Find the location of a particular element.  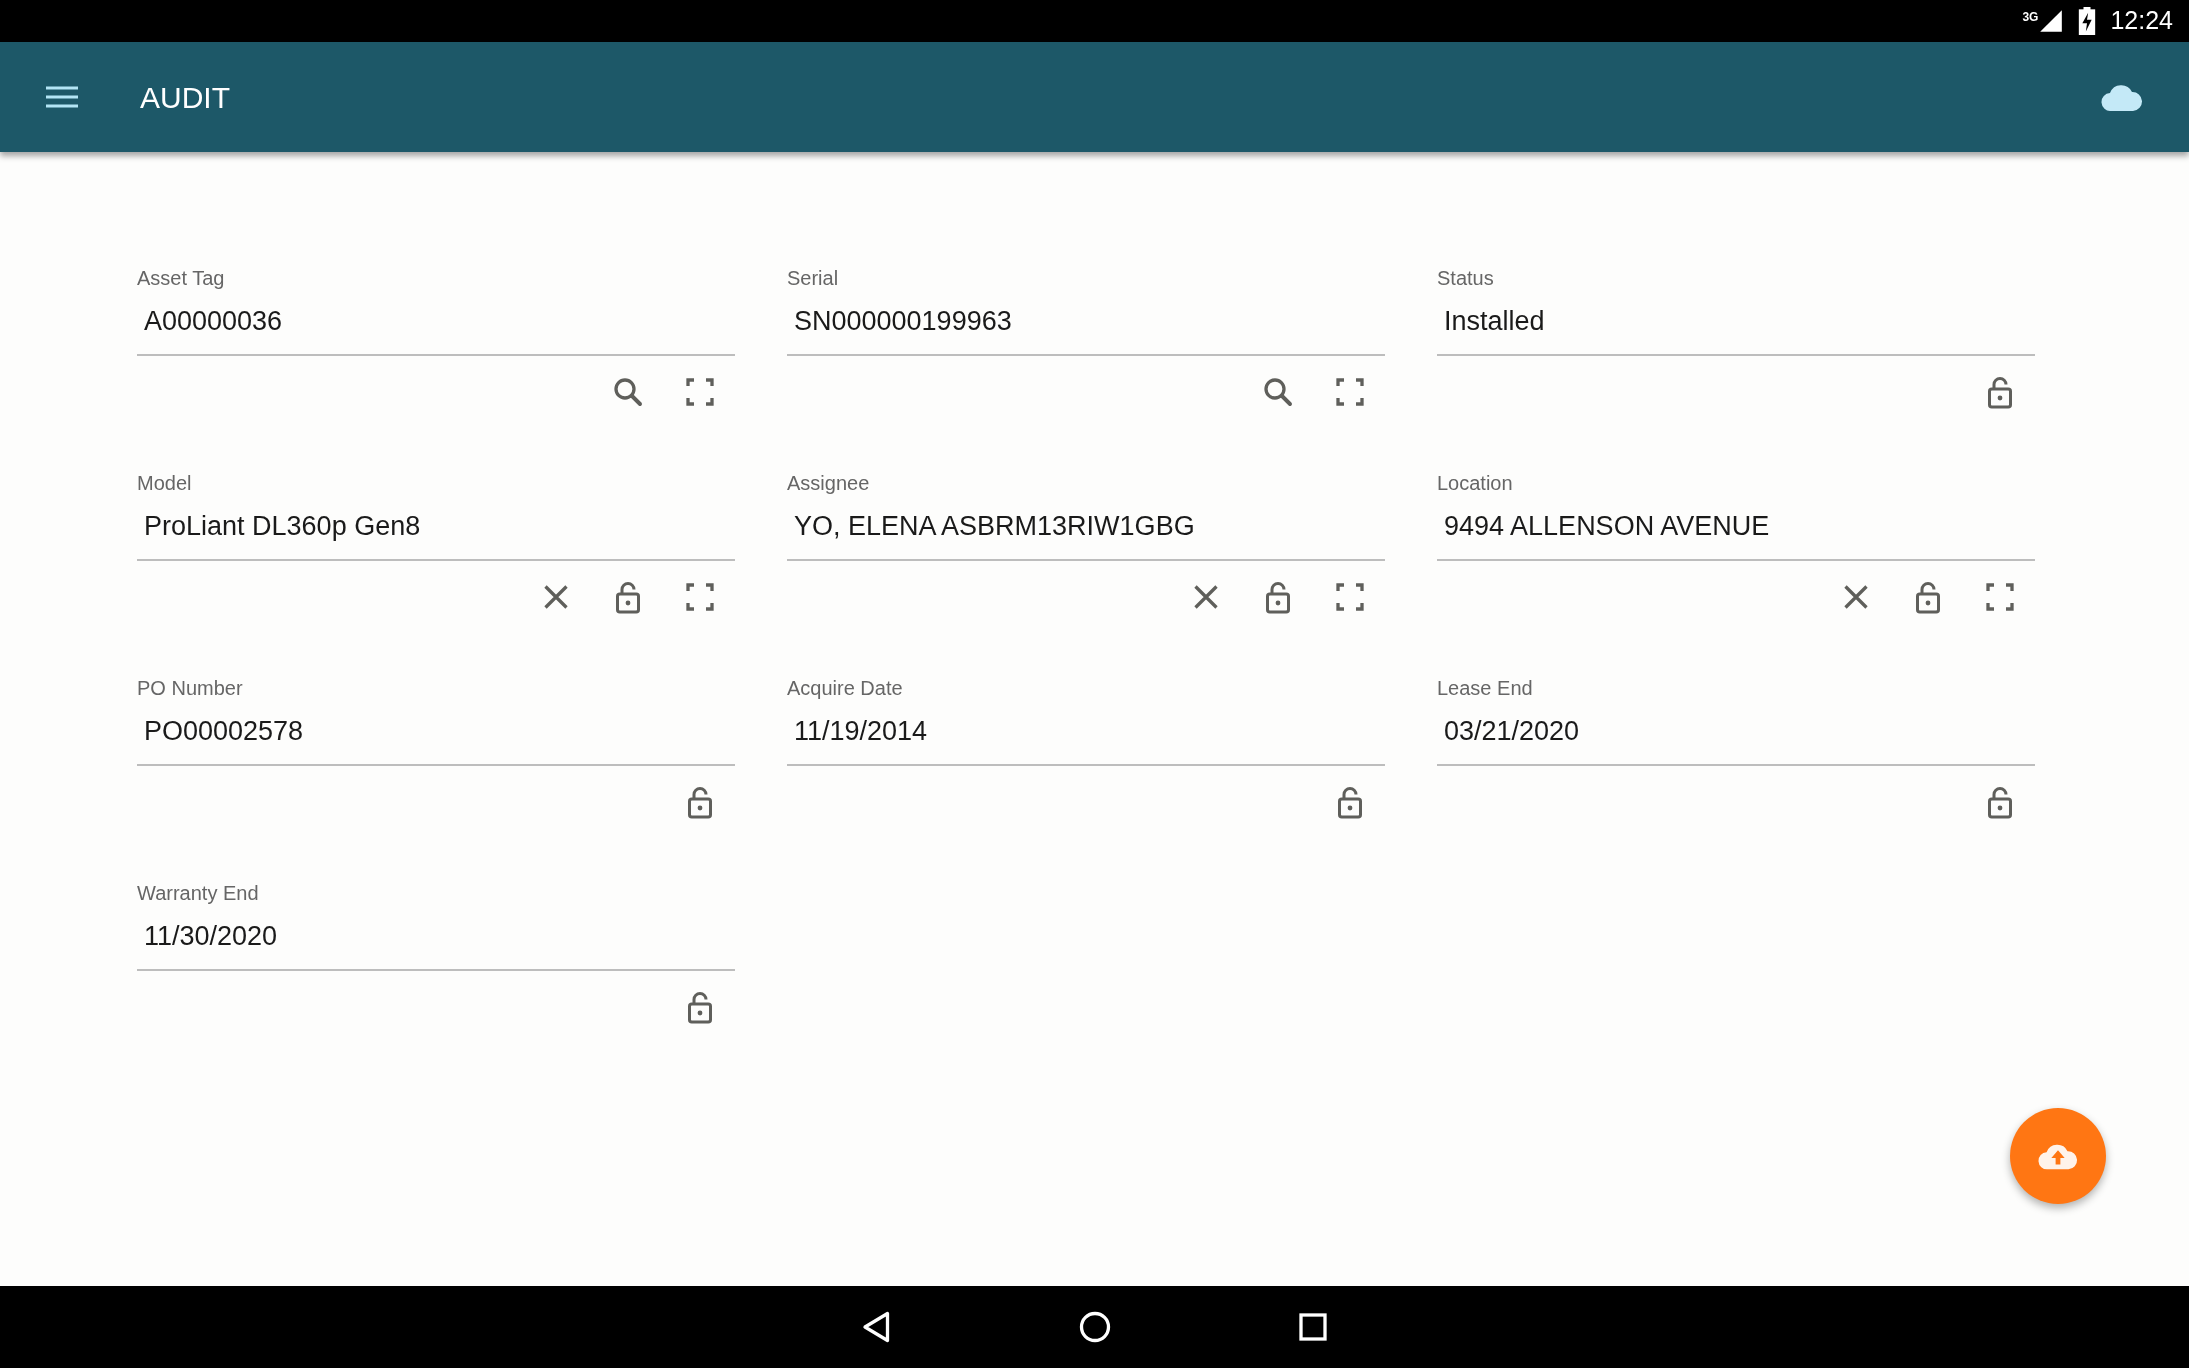

field-label: Model is located at coordinates (165, 483).